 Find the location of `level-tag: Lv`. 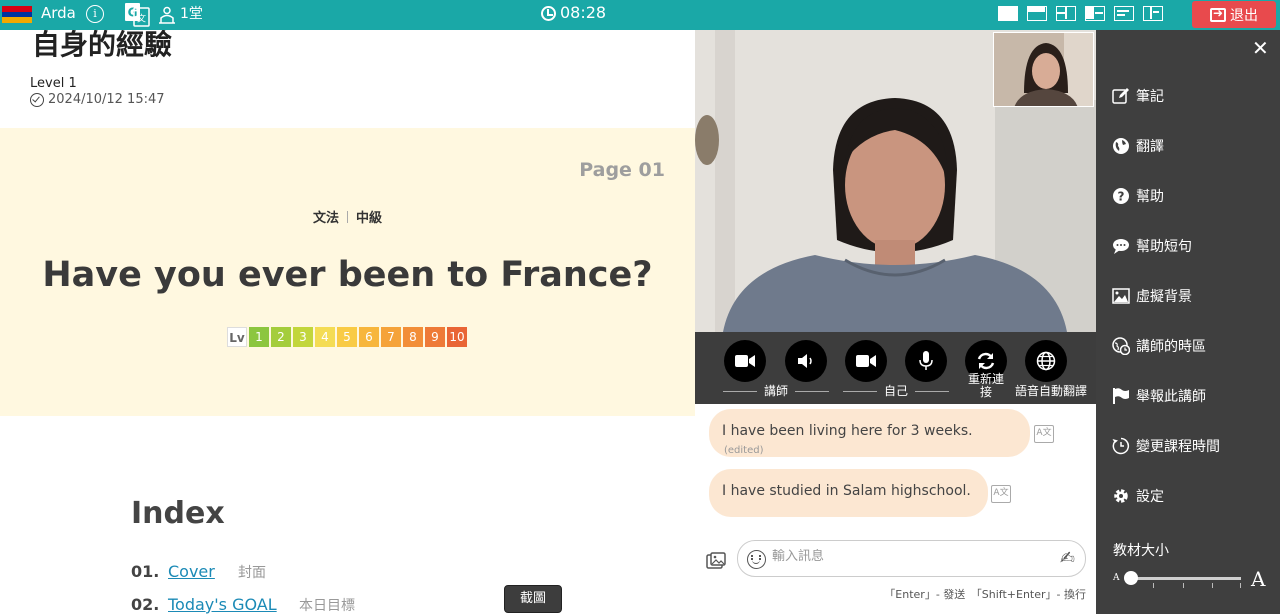

level-tag: Lv is located at coordinates (237, 337).